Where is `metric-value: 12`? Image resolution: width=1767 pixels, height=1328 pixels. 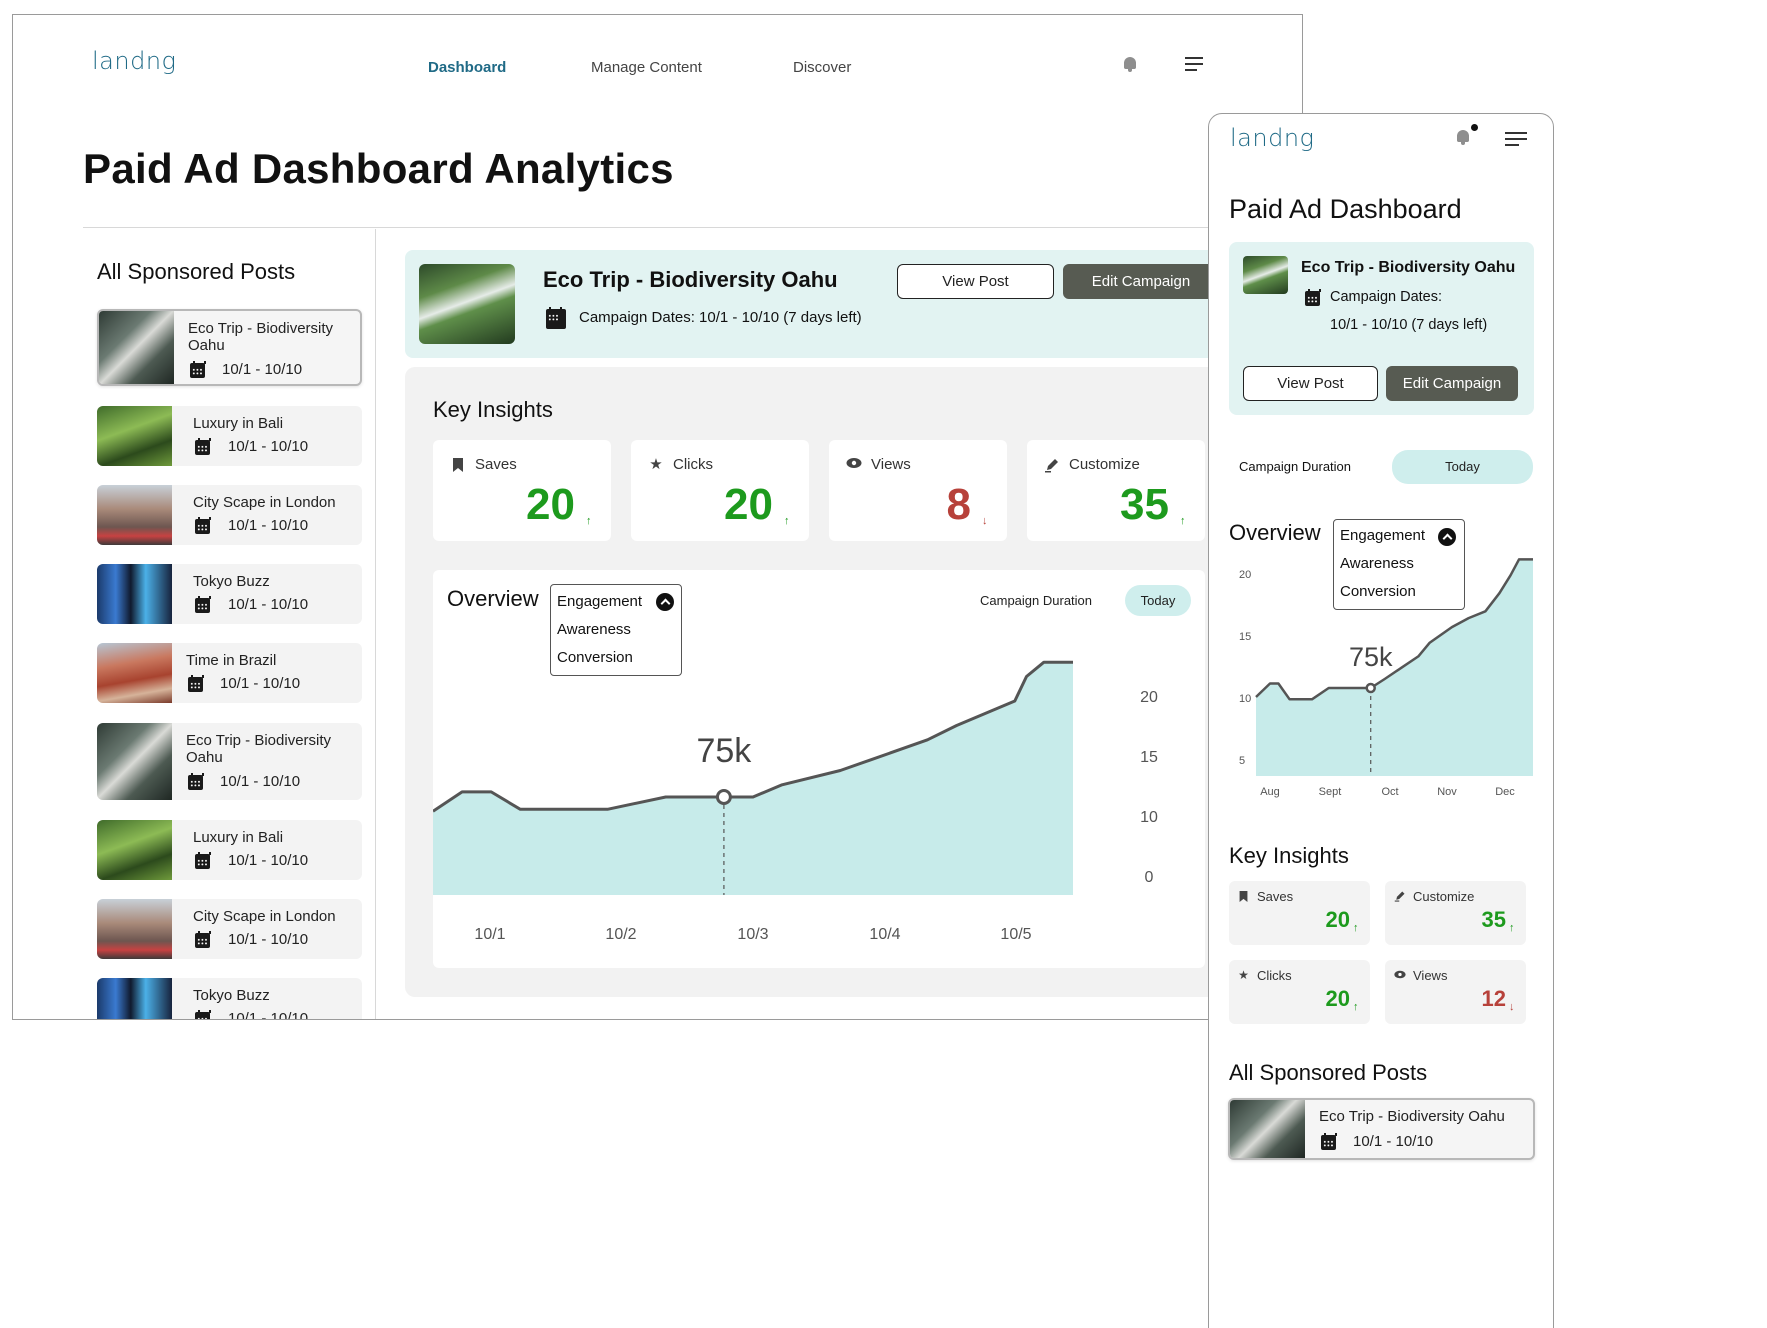 metric-value: 12 is located at coordinates (1493, 998).